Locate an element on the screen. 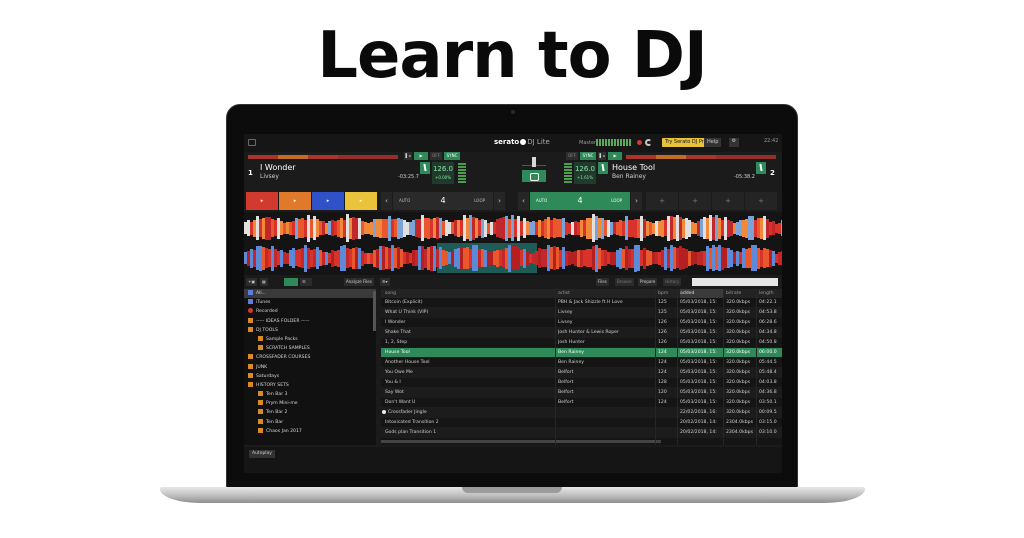 The height and width of the screenshot is (538, 1024). loop-prev-right: ‹ is located at coordinates (523, 201).